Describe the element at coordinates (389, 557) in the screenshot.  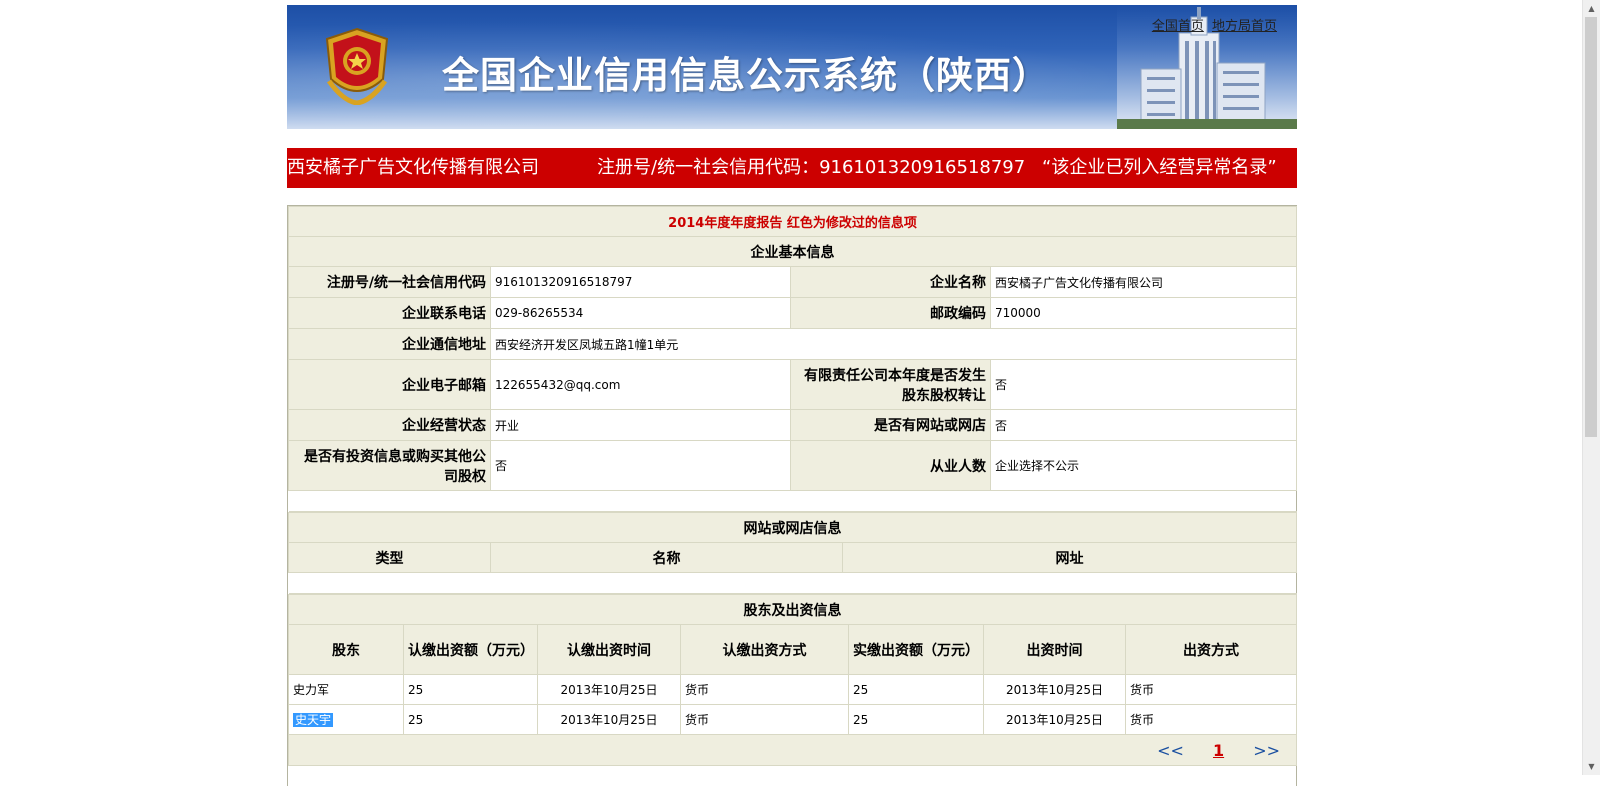
I see `column-type: 类型` at that location.